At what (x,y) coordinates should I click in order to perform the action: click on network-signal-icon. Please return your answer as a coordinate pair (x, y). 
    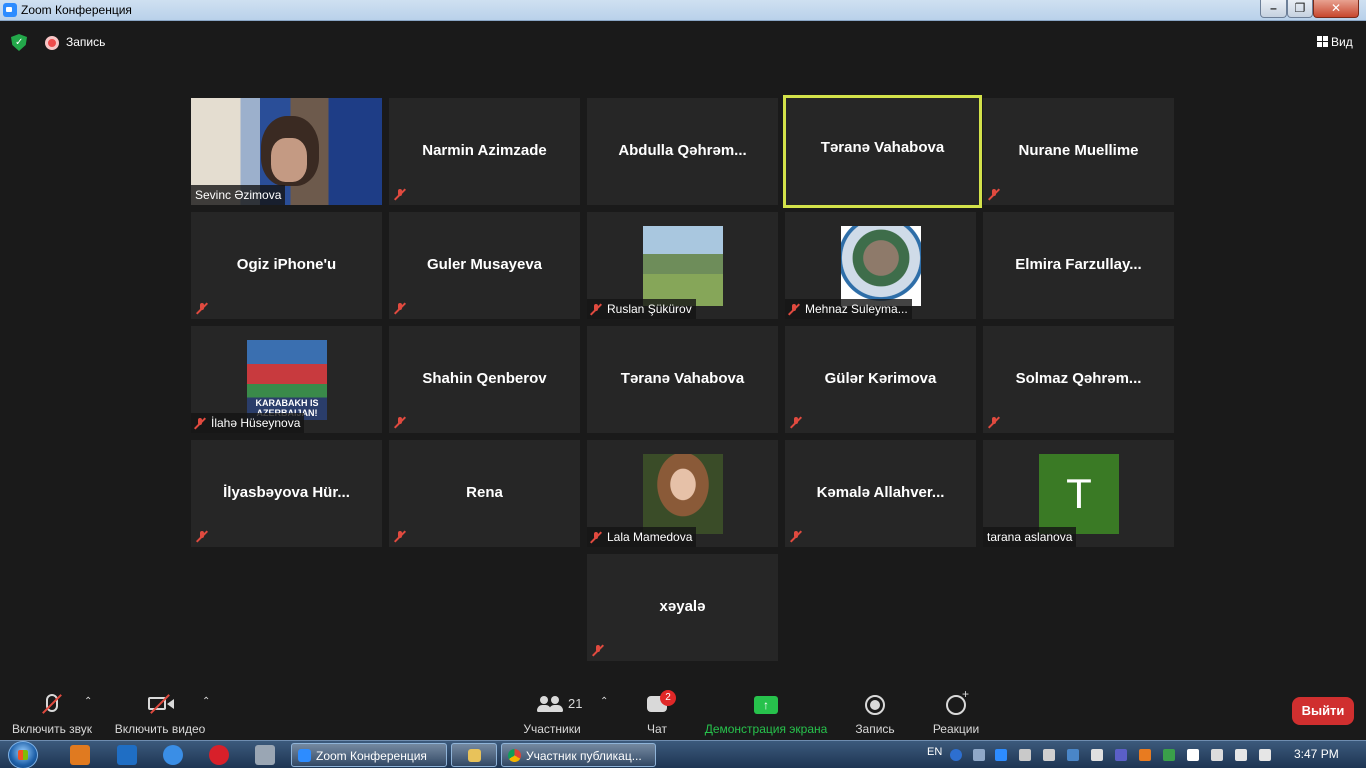
    Looking at the image, I should click on (1265, 755).